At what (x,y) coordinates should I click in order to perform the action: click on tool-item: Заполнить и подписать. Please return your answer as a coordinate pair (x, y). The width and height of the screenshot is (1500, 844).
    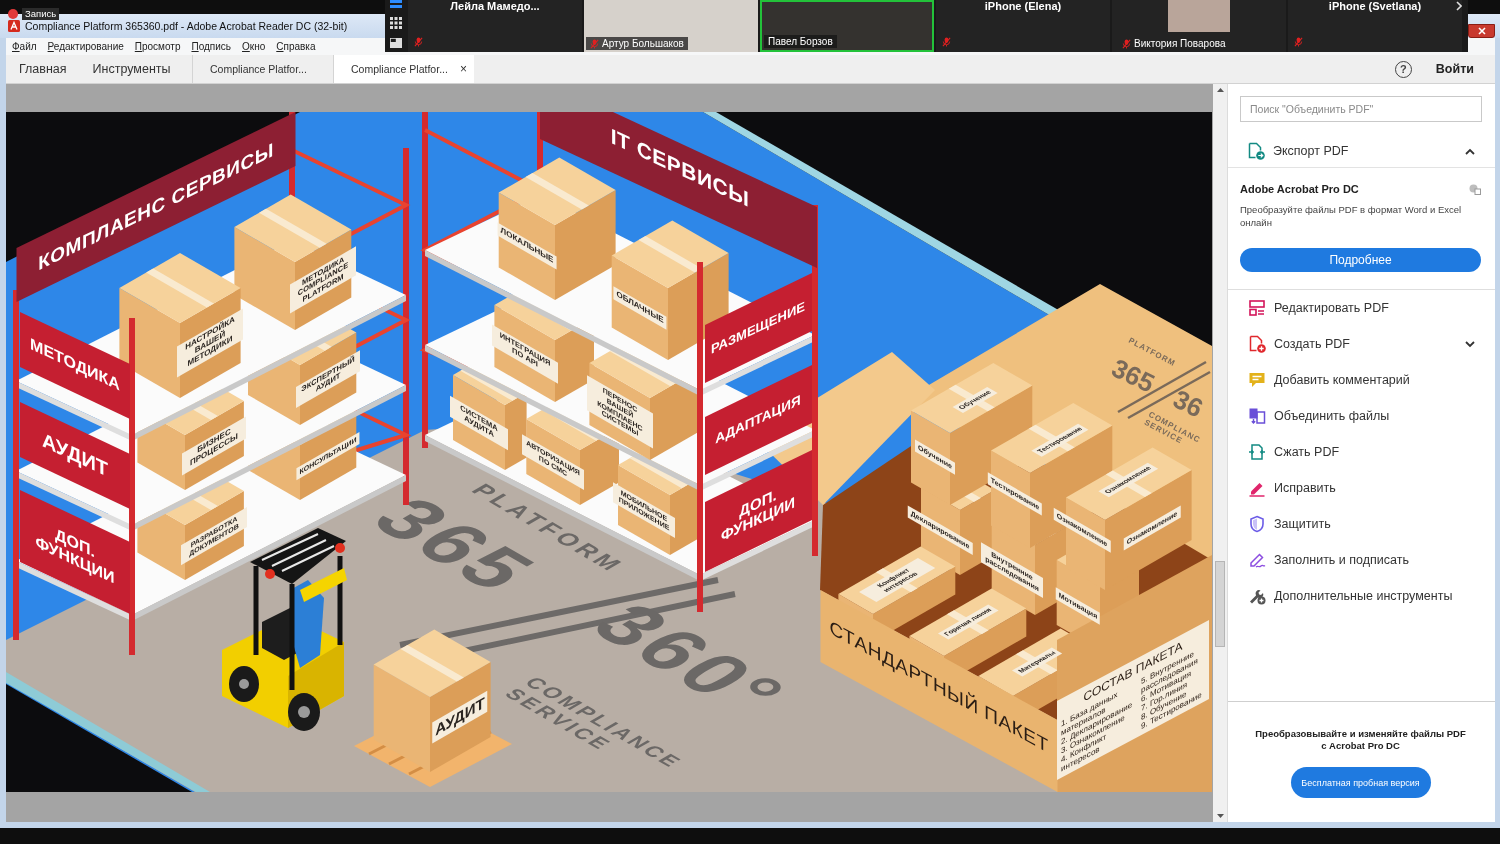
    Looking at the image, I should click on (1341, 560).